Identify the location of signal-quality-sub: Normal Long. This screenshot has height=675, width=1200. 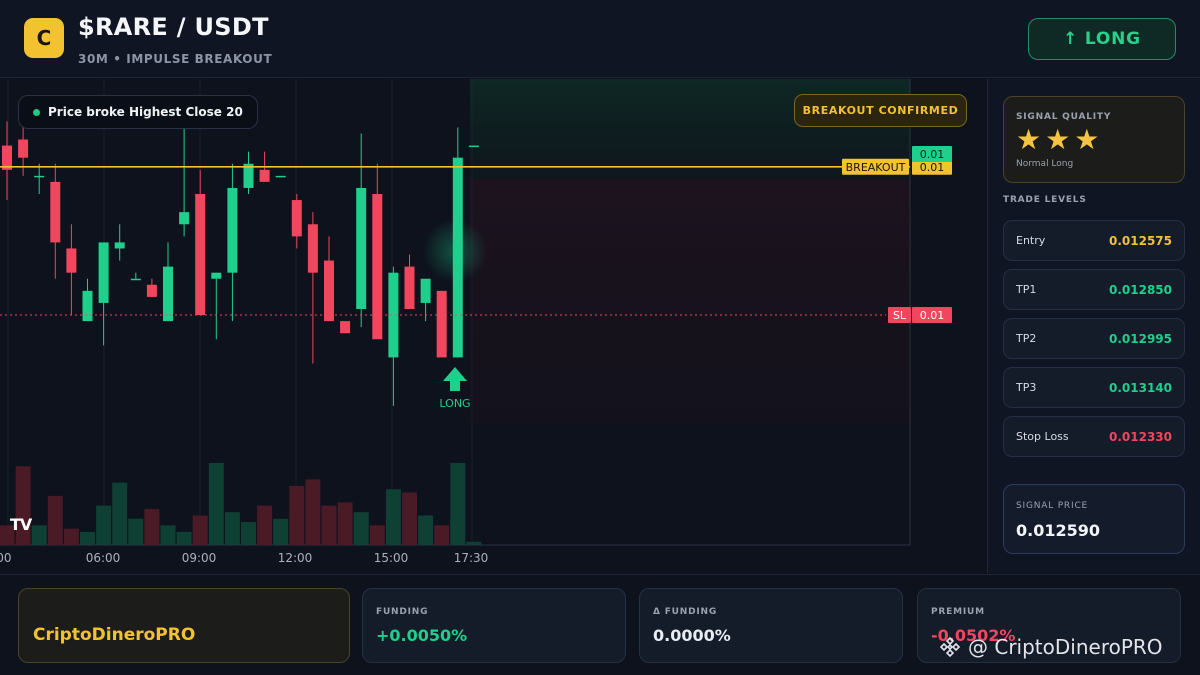
(1045, 164).